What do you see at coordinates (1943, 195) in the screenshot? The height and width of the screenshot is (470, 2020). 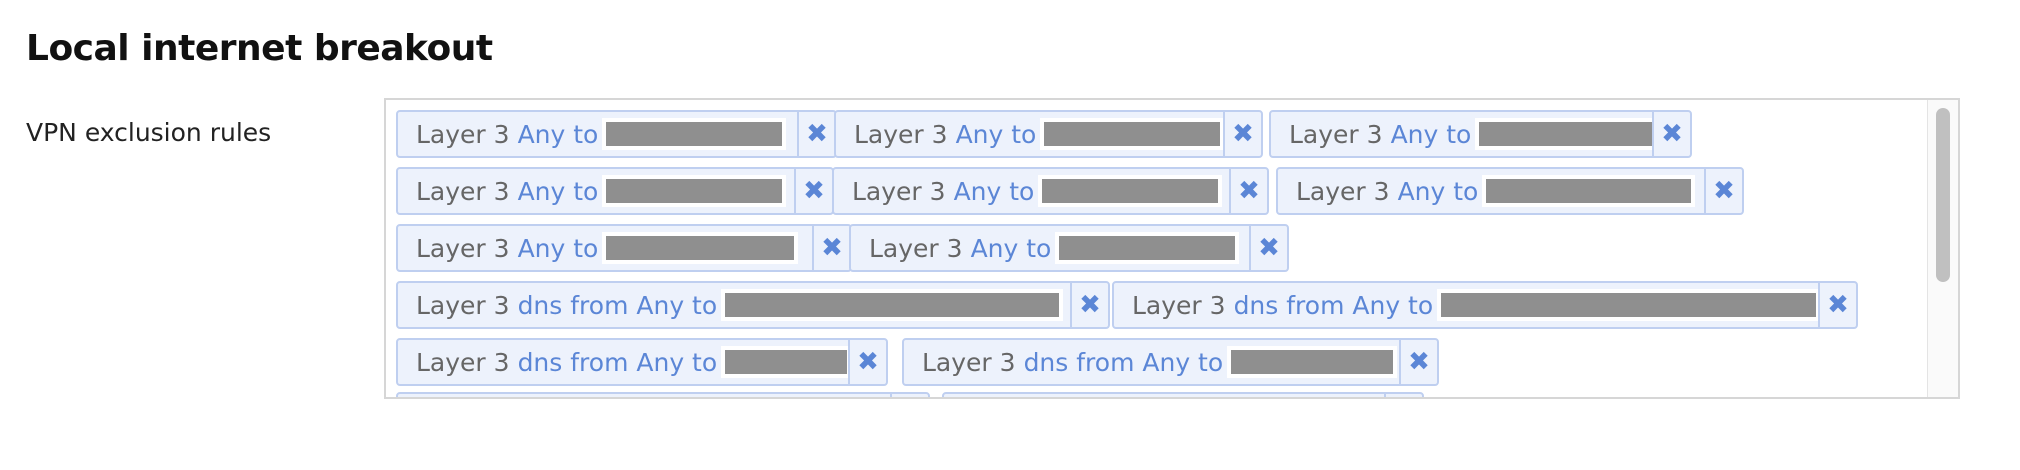 I see `scrollbar-thumb` at bounding box center [1943, 195].